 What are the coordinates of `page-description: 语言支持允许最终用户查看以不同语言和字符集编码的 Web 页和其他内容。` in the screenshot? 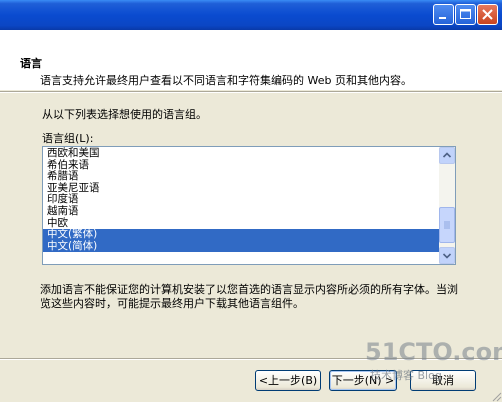 It's located at (226, 80).